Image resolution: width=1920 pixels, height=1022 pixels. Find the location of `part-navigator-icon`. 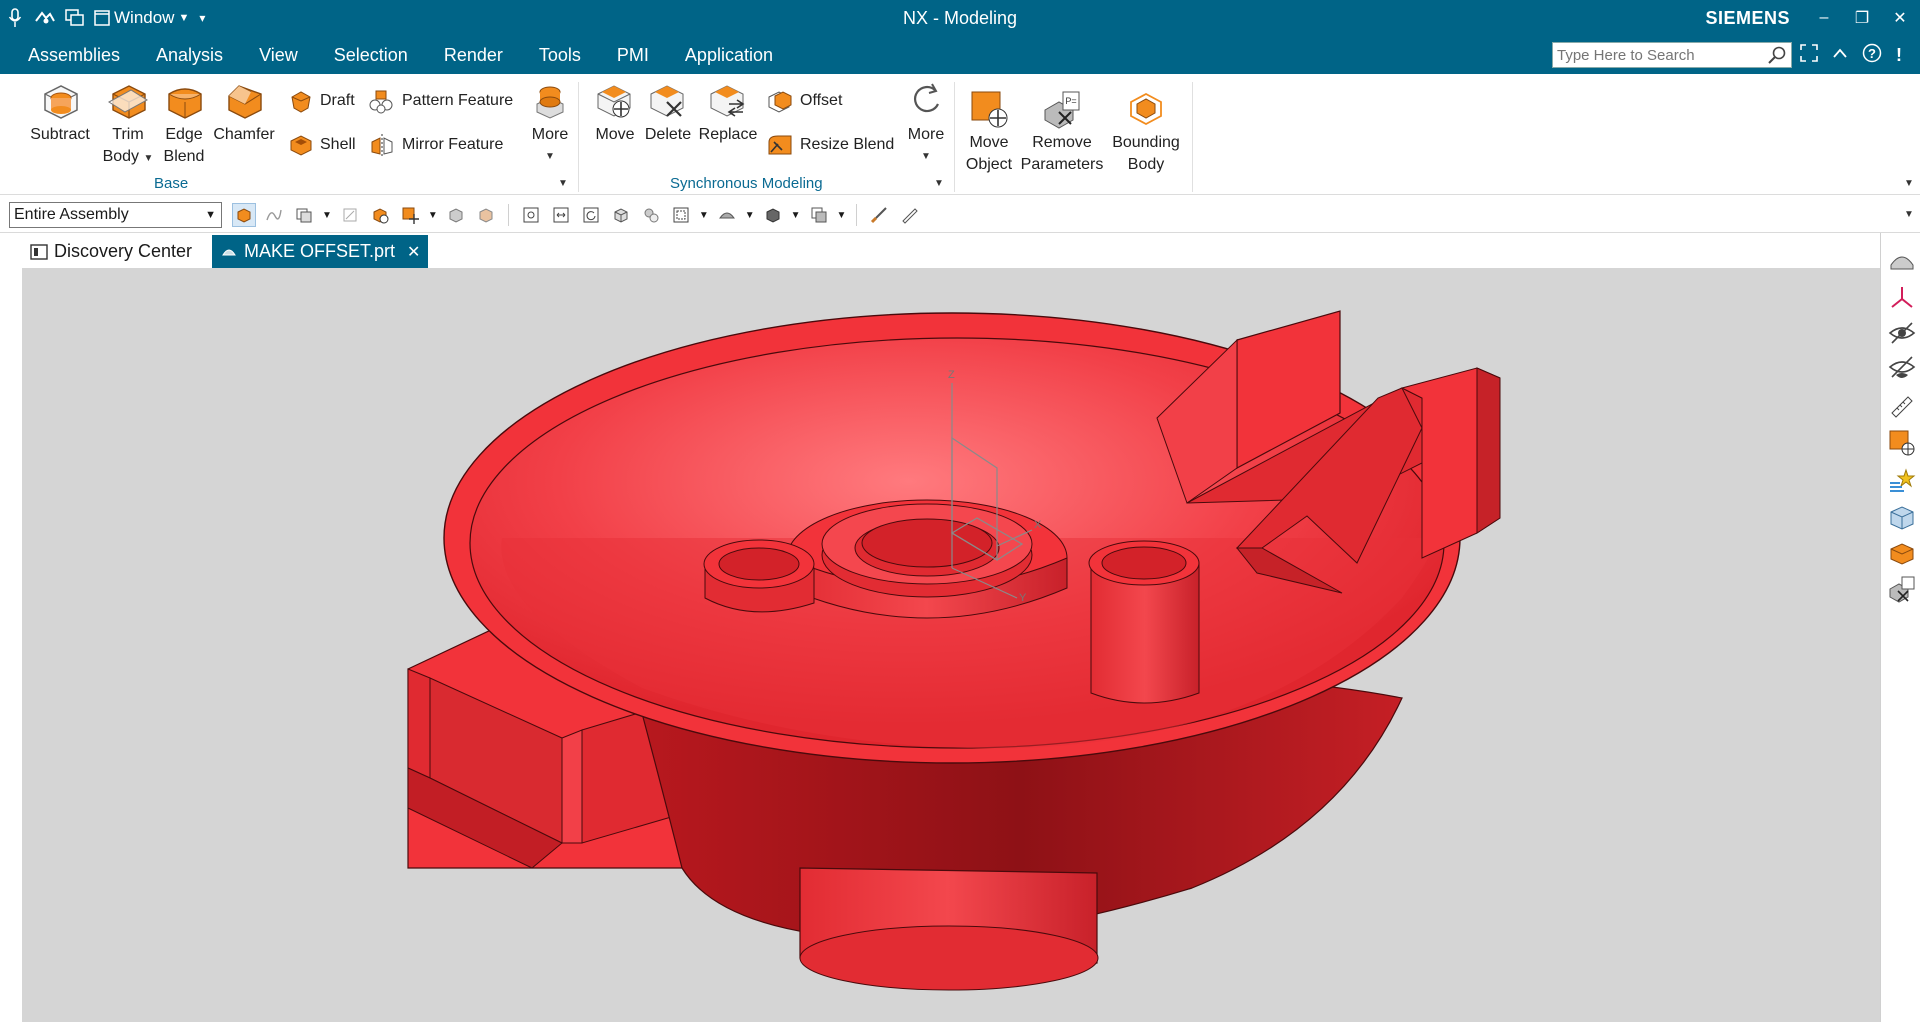

part-navigator-icon is located at coordinates (1902, 261).